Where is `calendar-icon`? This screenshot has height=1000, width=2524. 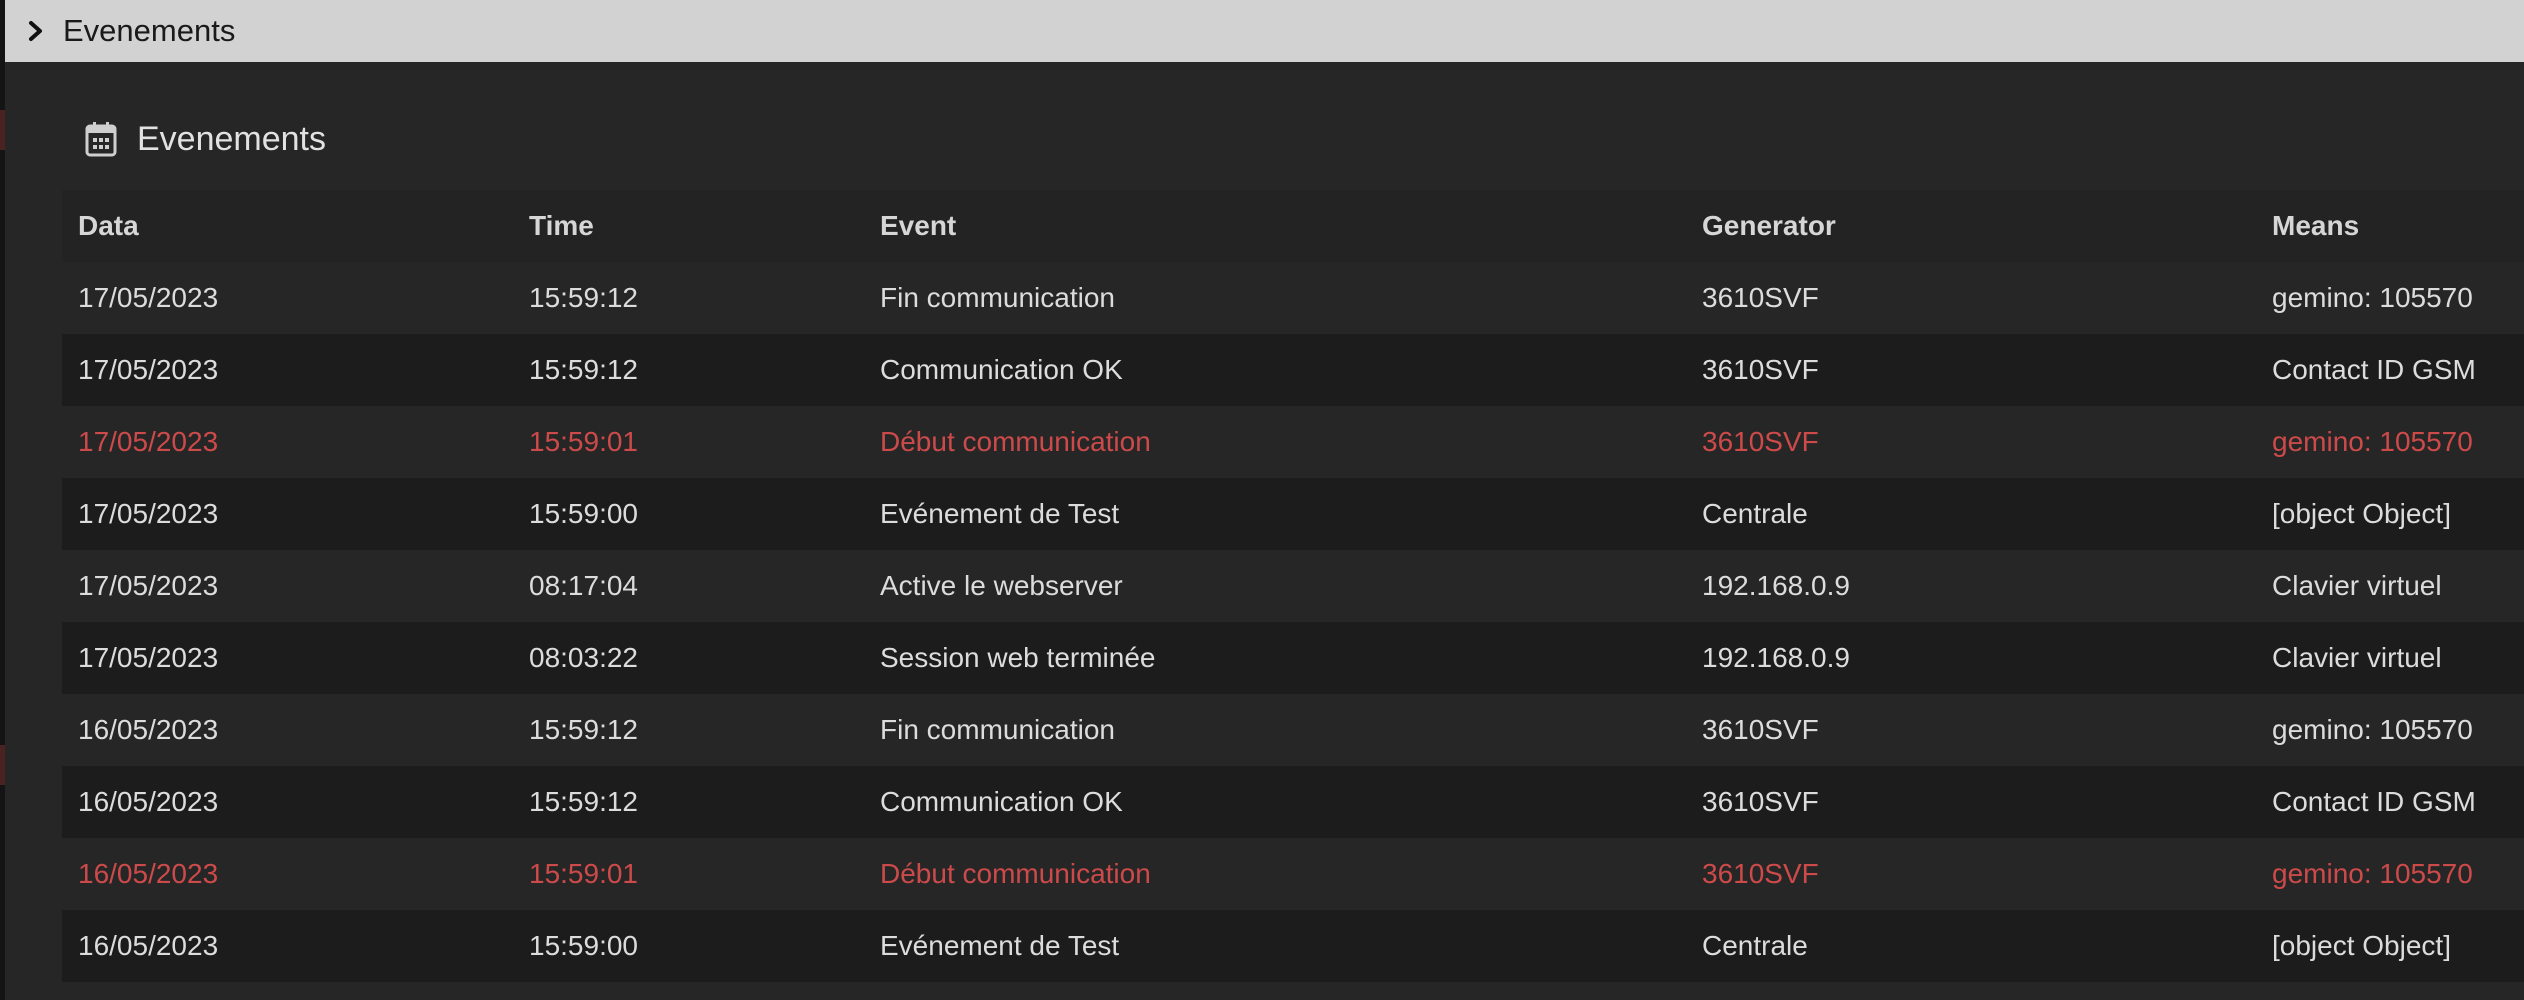 calendar-icon is located at coordinates (102, 139).